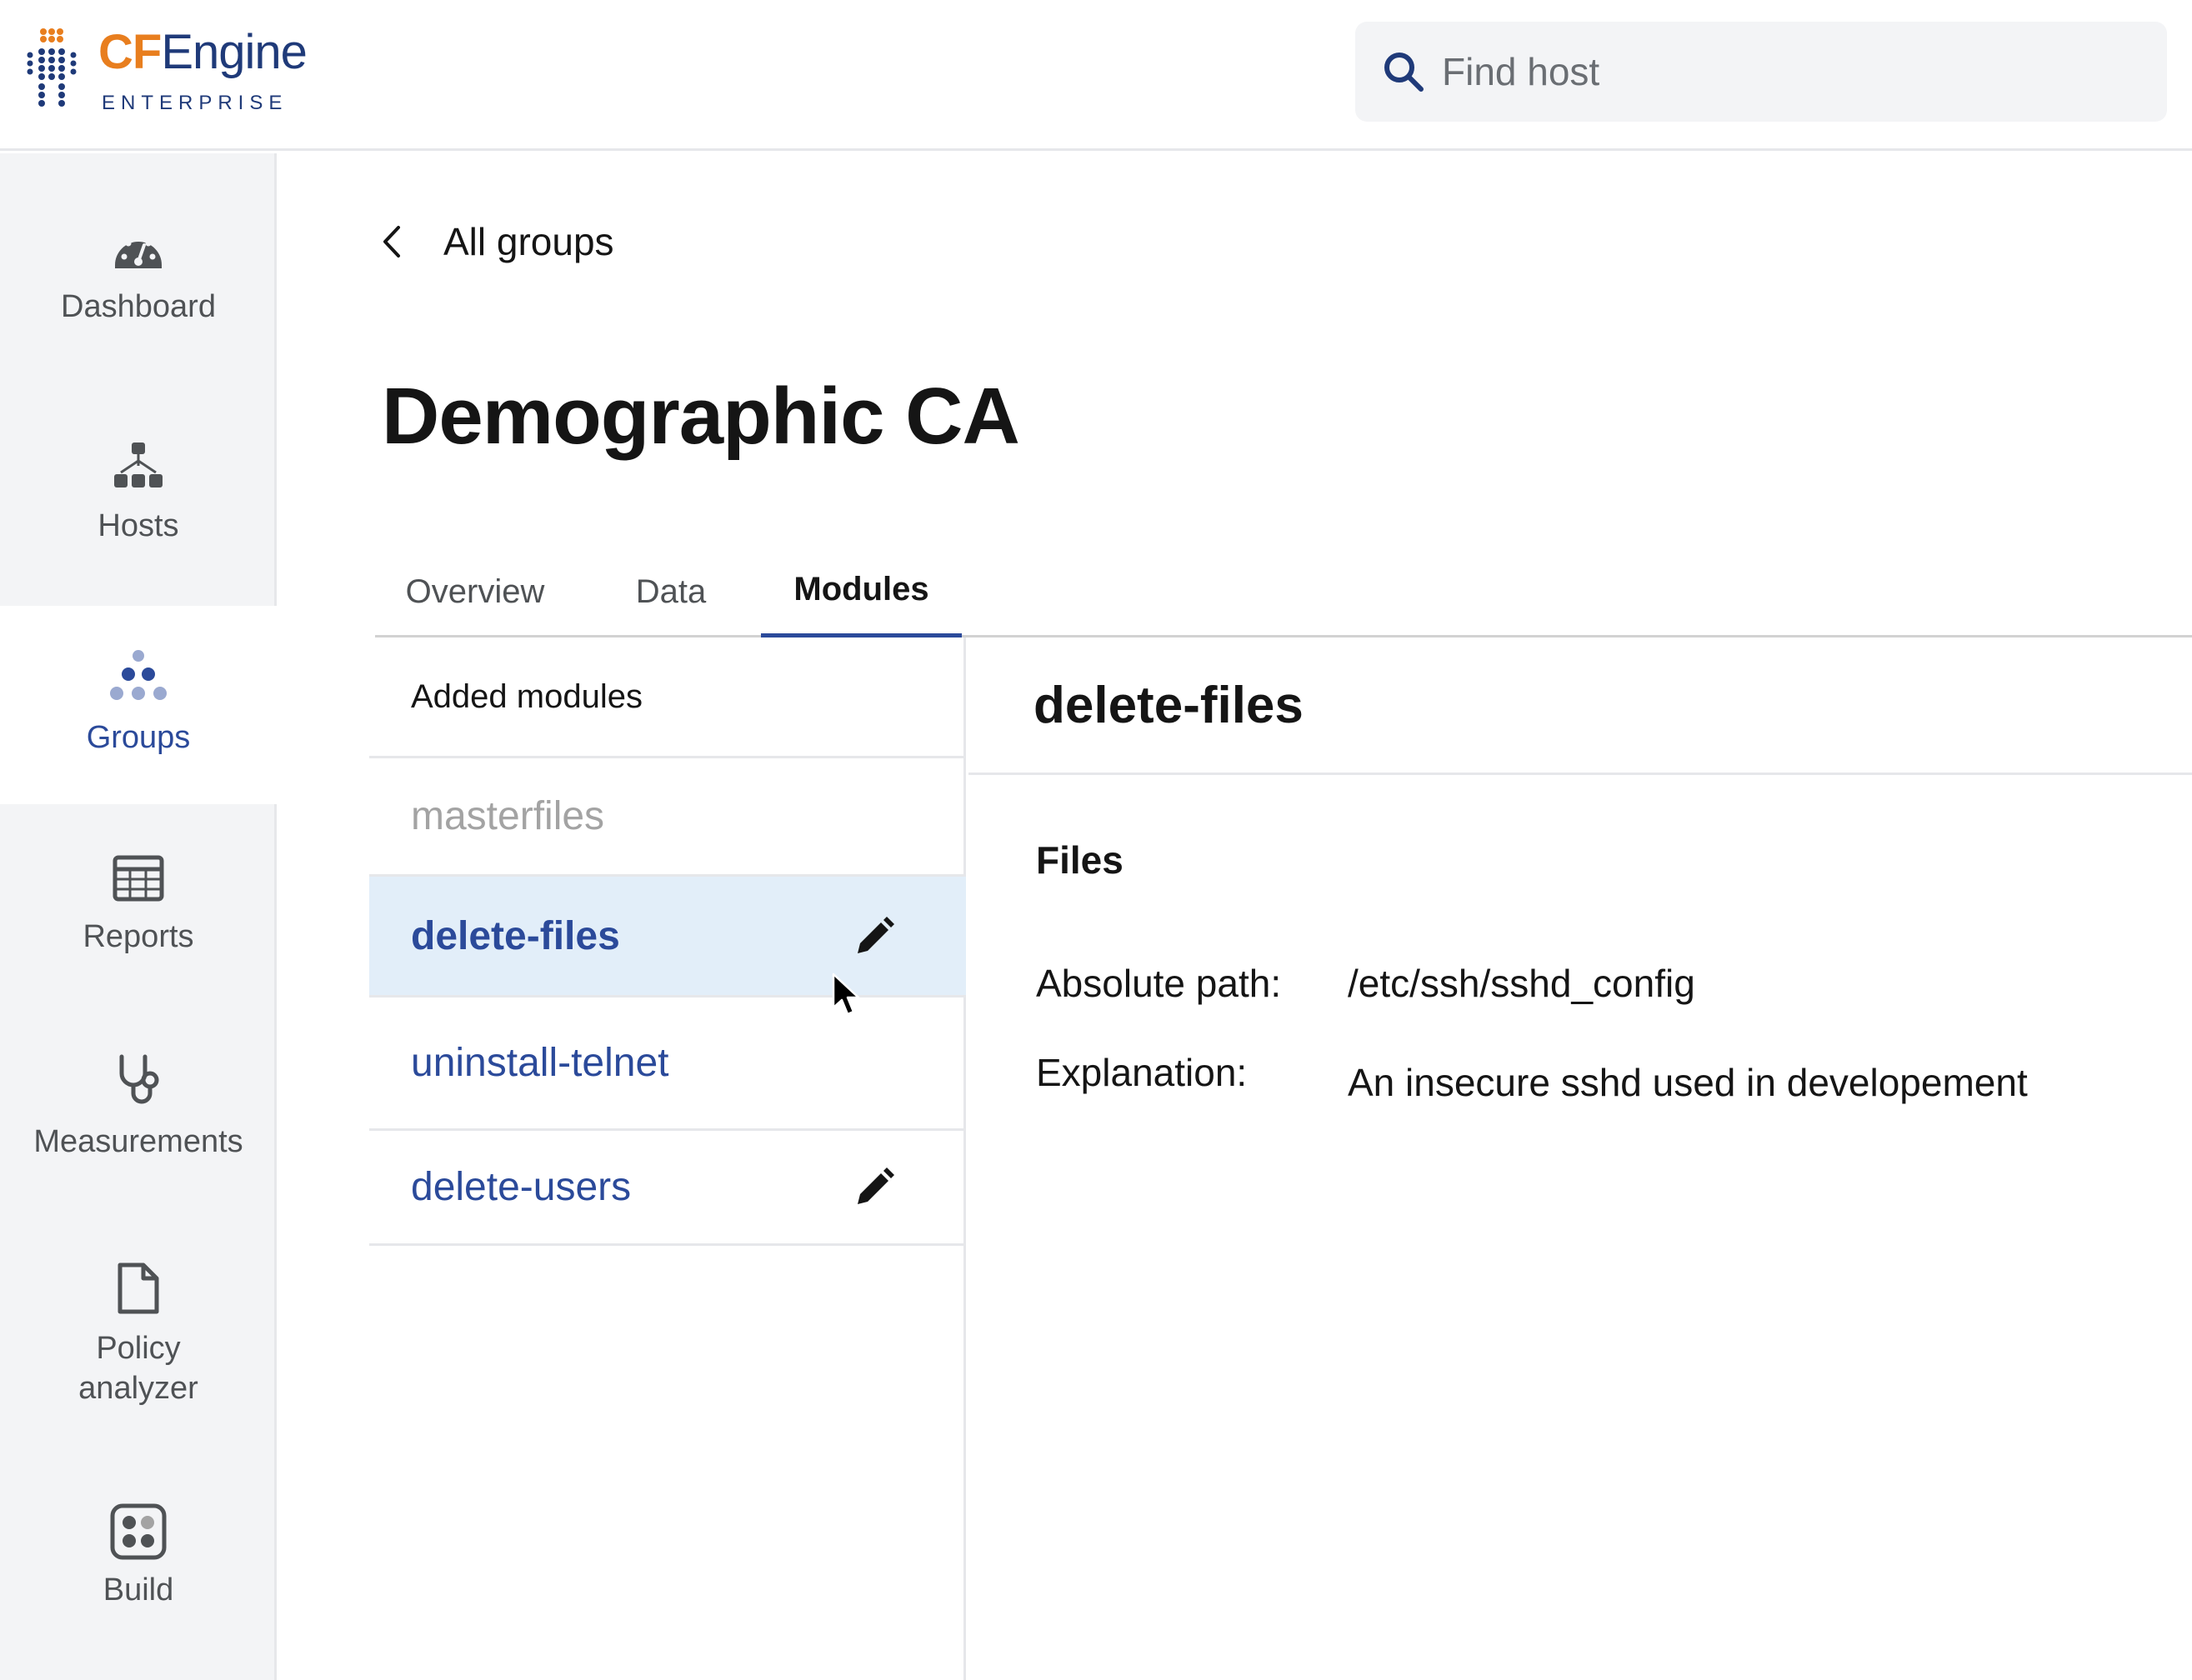  I want to click on sidebar-item-reports: Reports, so click(138, 921).